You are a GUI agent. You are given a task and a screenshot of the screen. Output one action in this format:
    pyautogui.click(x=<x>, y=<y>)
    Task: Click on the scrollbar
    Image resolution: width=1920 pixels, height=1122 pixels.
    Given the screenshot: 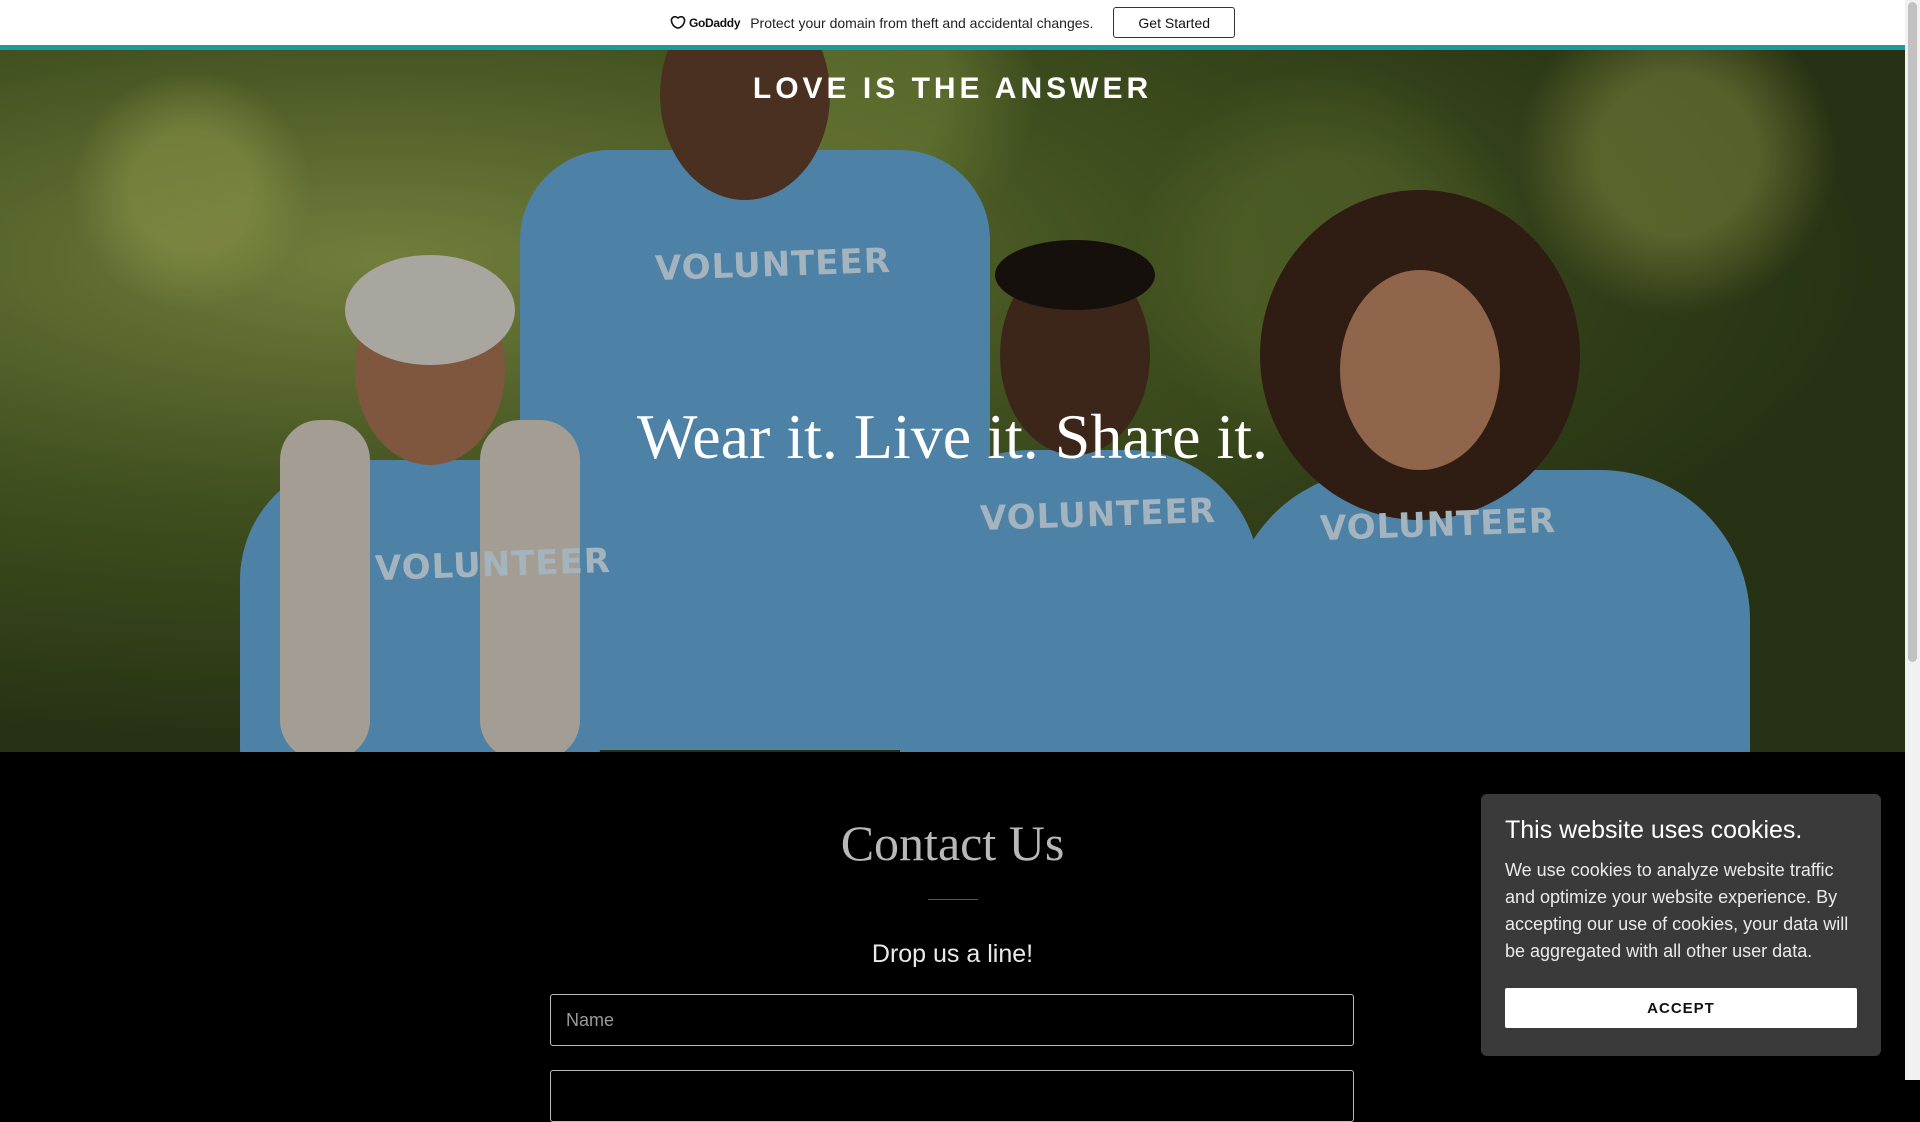 What is the action you would take?
    pyautogui.click(x=1912, y=540)
    